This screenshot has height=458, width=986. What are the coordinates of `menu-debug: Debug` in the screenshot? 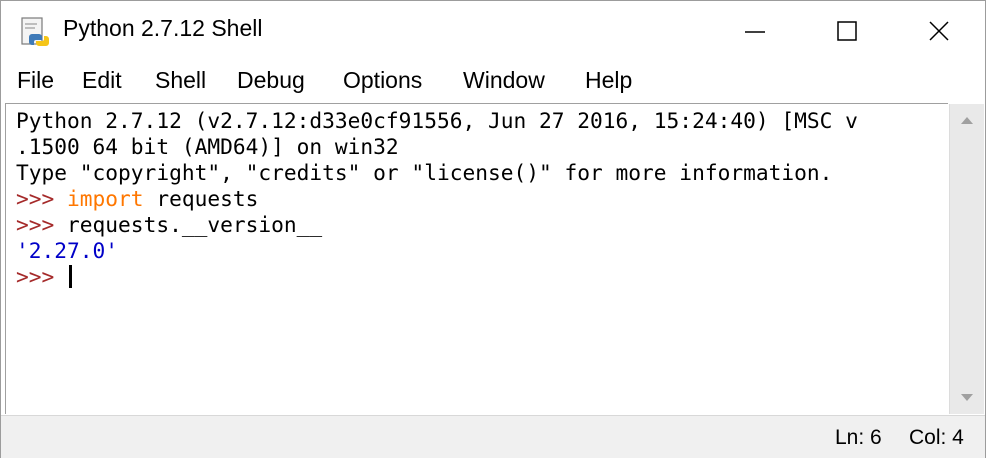 It's located at (271, 80).